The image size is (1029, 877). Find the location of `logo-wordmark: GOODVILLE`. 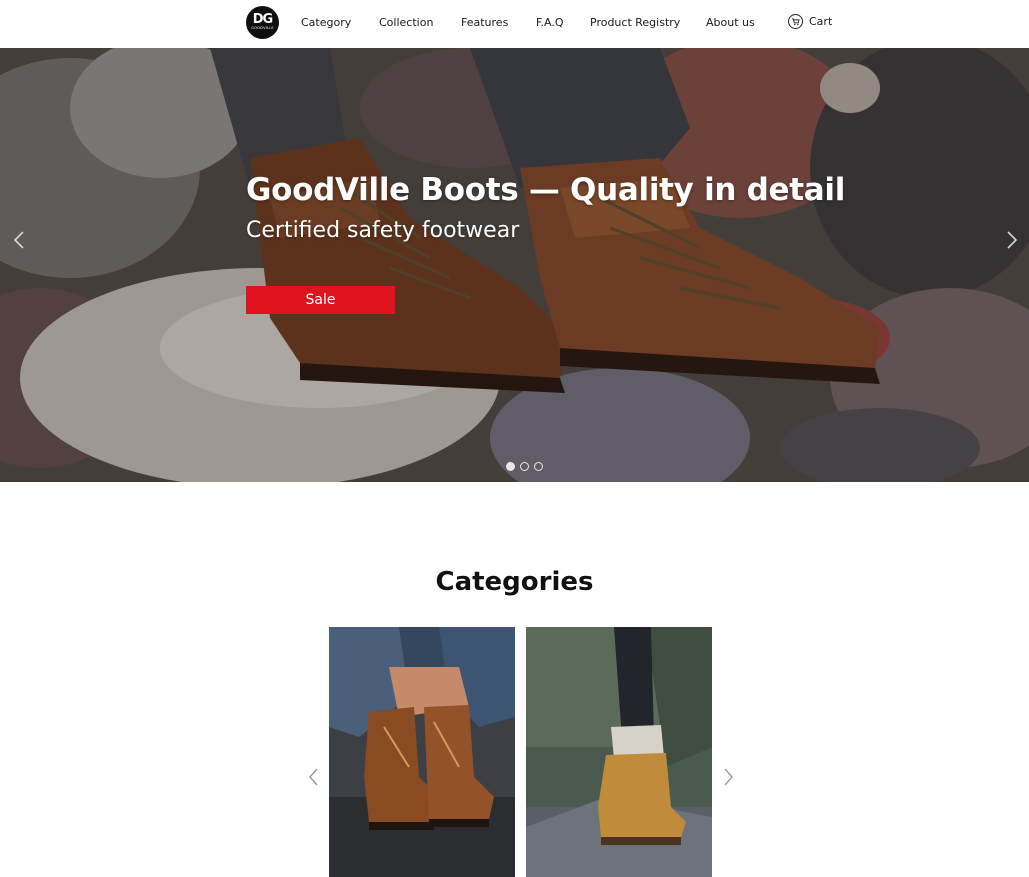

logo-wordmark: GOODVILLE is located at coordinates (262, 28).